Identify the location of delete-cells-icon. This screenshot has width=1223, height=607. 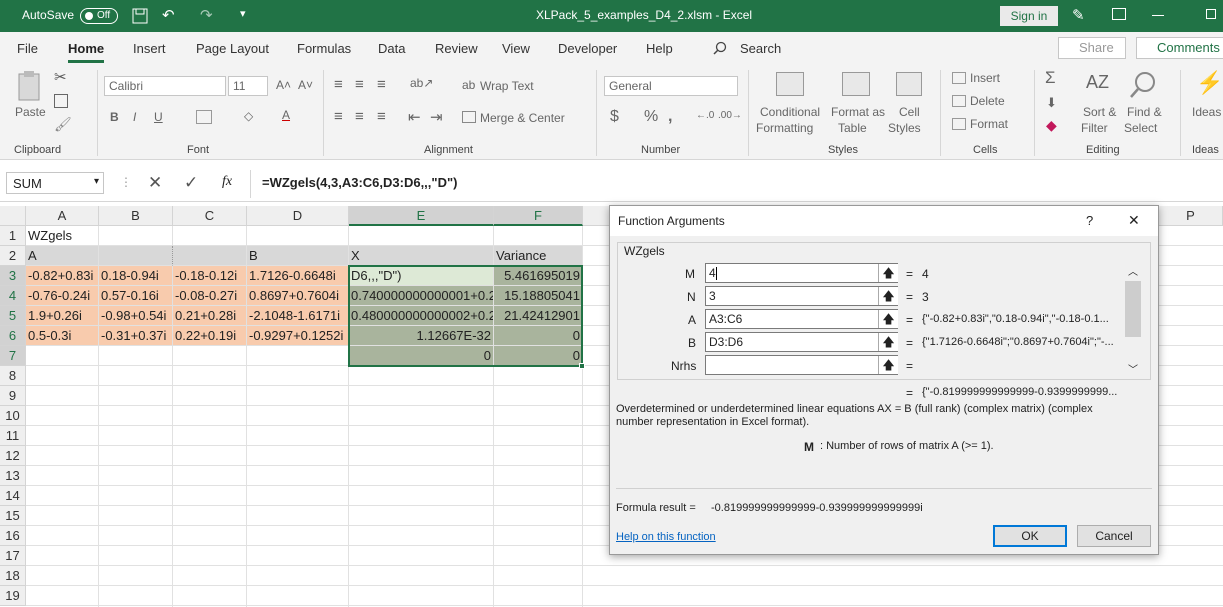
(959, 101).